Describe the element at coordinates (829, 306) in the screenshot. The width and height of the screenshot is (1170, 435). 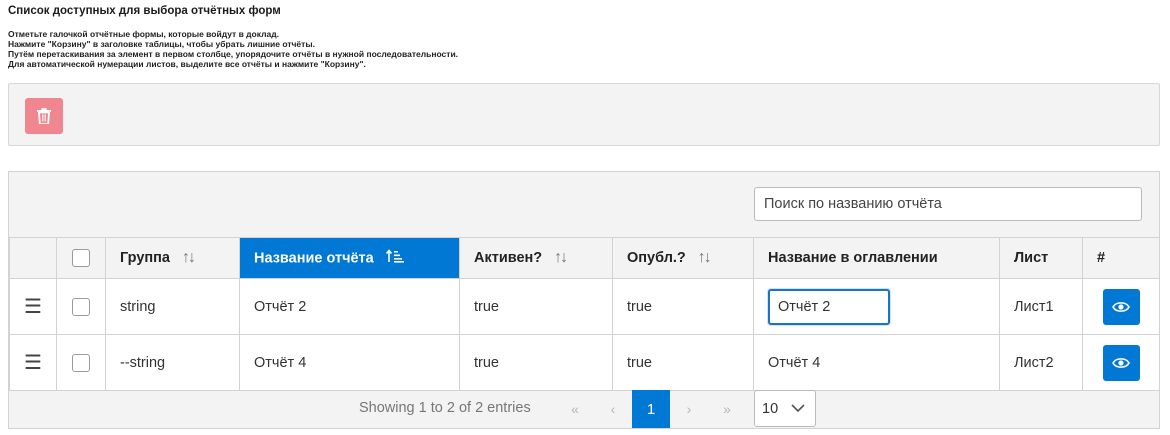
I see `toc-name-input` at that location.